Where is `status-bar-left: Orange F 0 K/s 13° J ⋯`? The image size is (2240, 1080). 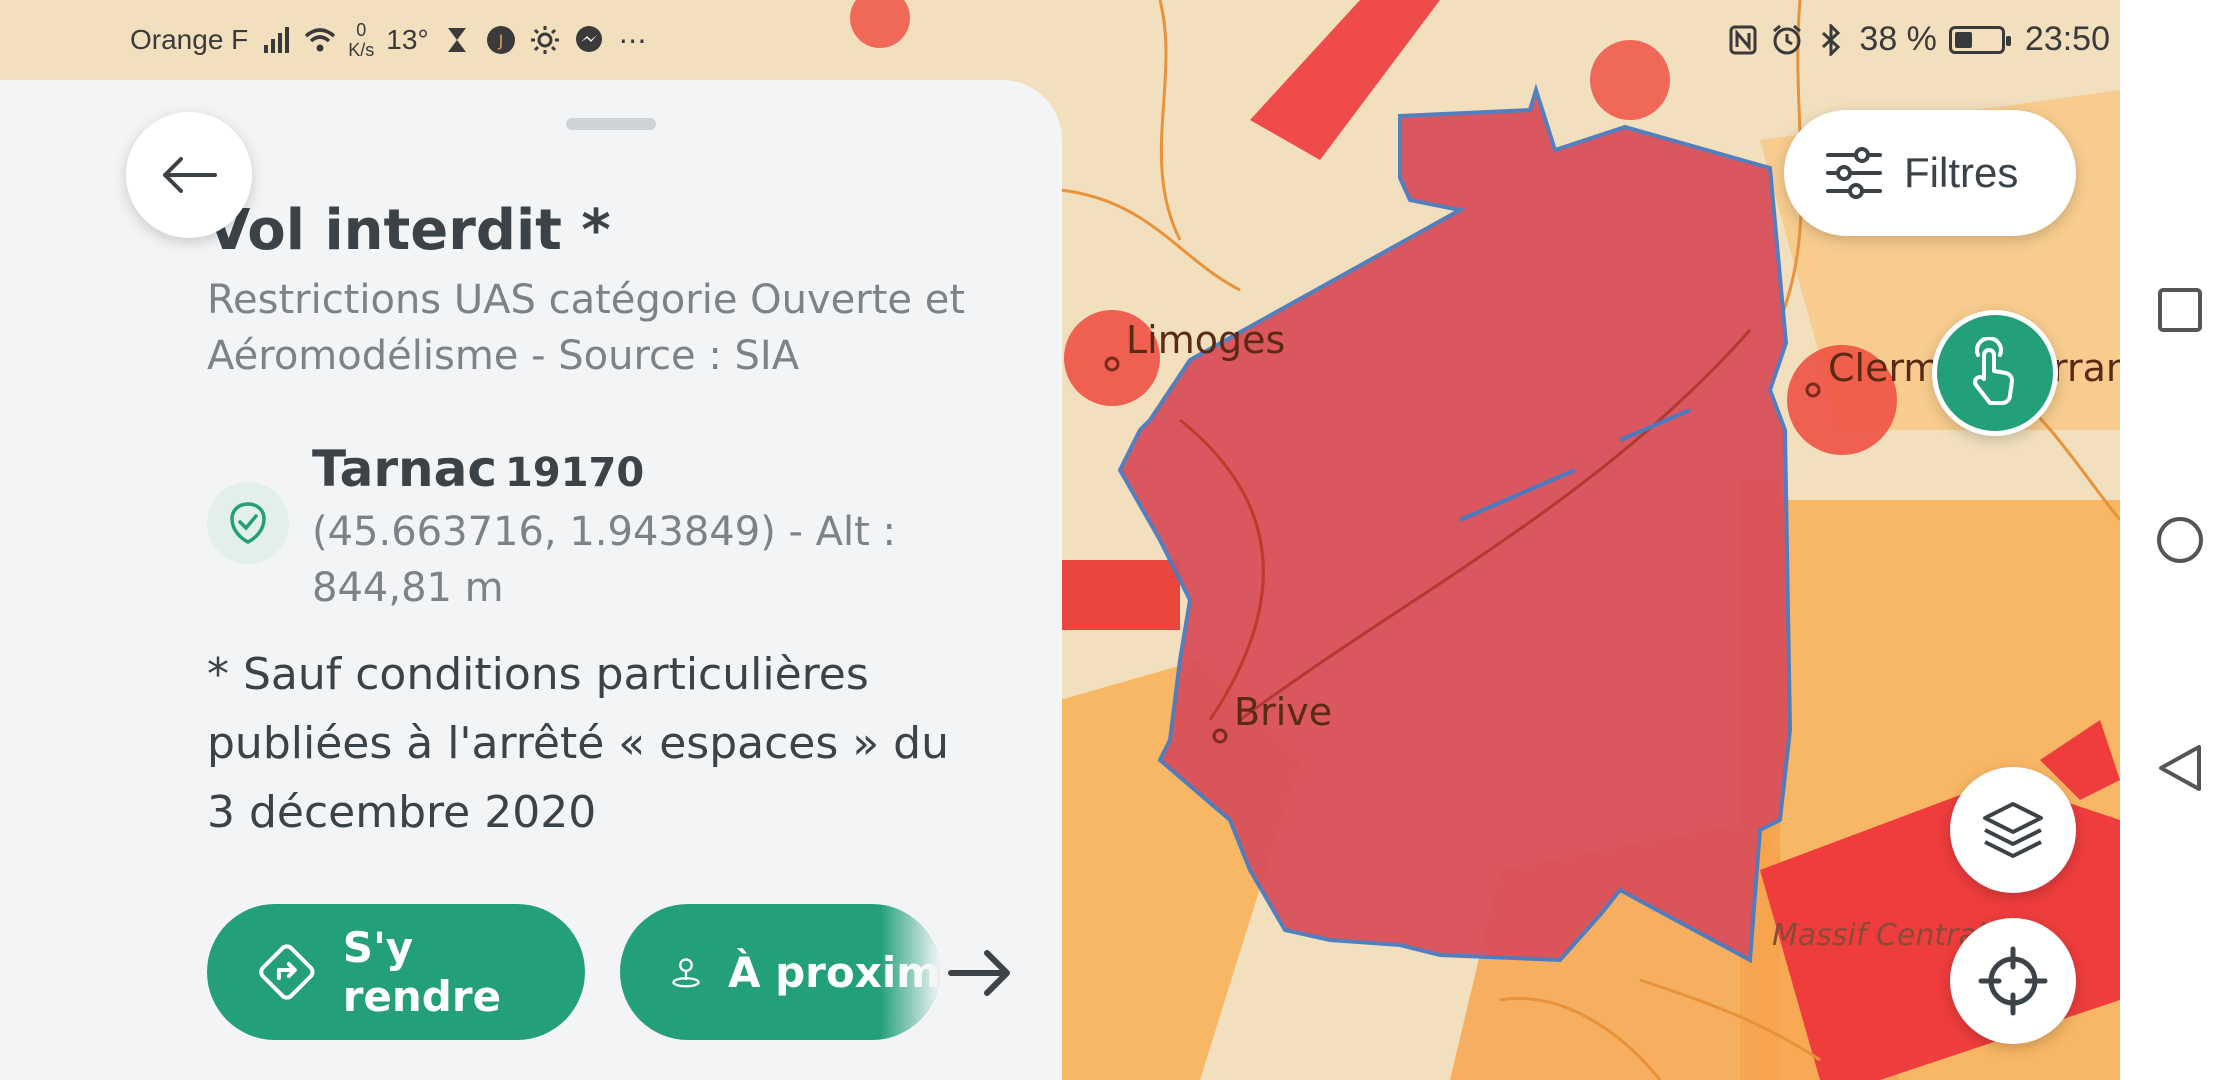 status-bar-left: Orange F 0 K/s 13° J ⋯ is located at coordinates (389, 40).